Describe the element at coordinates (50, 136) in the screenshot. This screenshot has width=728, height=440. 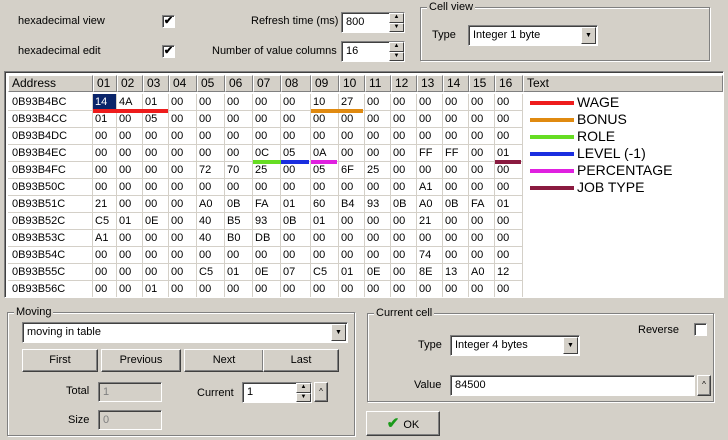
I see `row-address: 0B93B4DC` at that location.